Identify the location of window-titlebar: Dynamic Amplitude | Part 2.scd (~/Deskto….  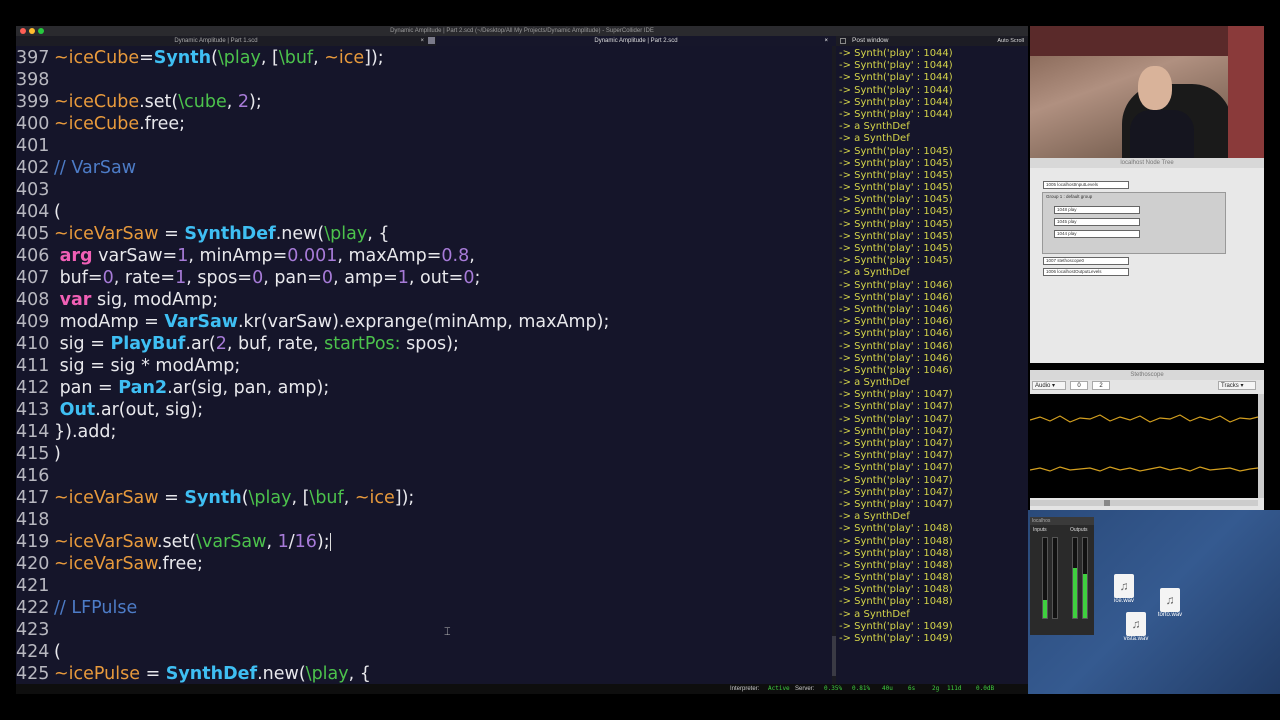
(522, 31).